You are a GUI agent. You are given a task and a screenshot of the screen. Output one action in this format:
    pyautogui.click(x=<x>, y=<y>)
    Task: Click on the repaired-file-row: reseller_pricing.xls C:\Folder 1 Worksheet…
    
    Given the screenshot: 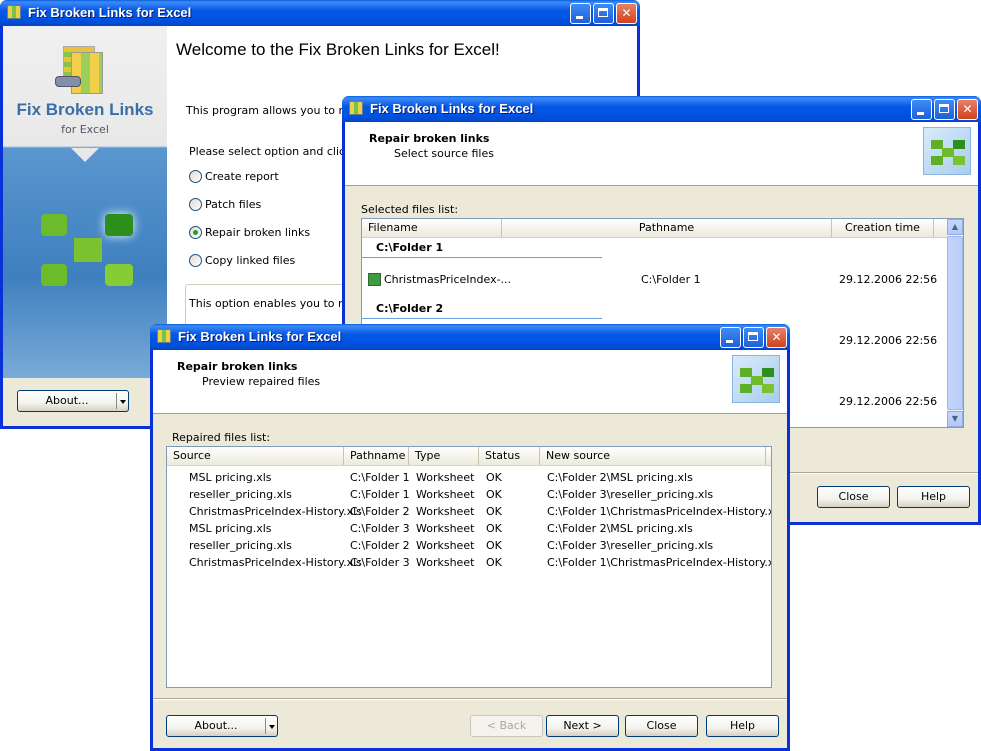 What is the action you would take?
    pyautogui.click(x=469, y=494)
    